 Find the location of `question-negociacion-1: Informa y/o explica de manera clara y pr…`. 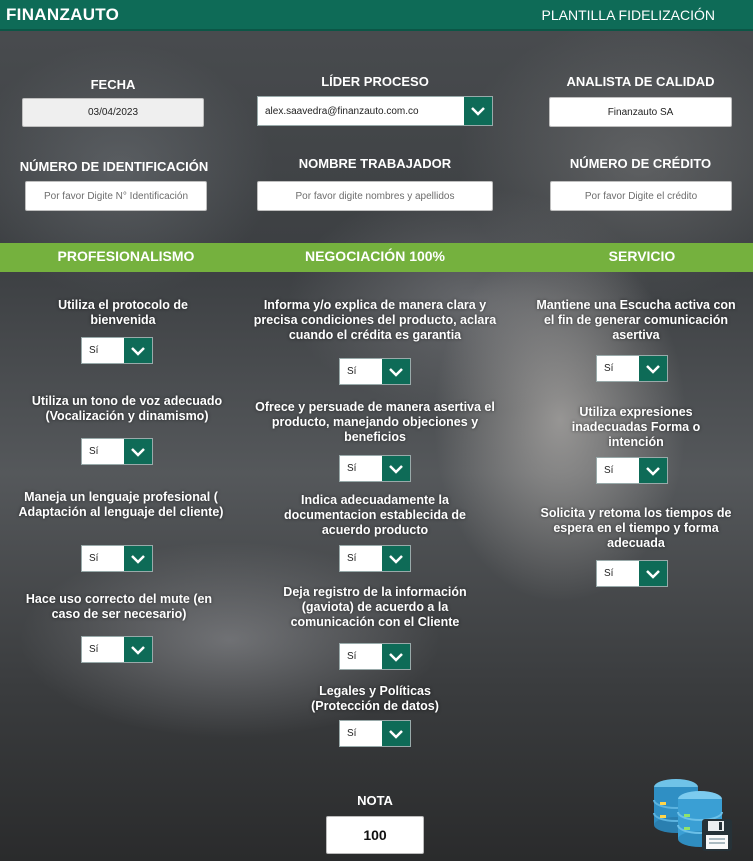

question-negociacion-1: Informa y/o explica de manera clara y pr… is located at coordinates (375, 320).